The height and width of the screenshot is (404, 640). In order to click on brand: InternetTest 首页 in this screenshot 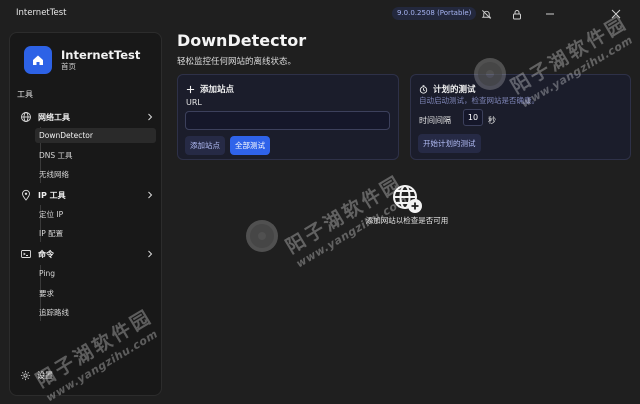, I will do `click(82, 60)`.